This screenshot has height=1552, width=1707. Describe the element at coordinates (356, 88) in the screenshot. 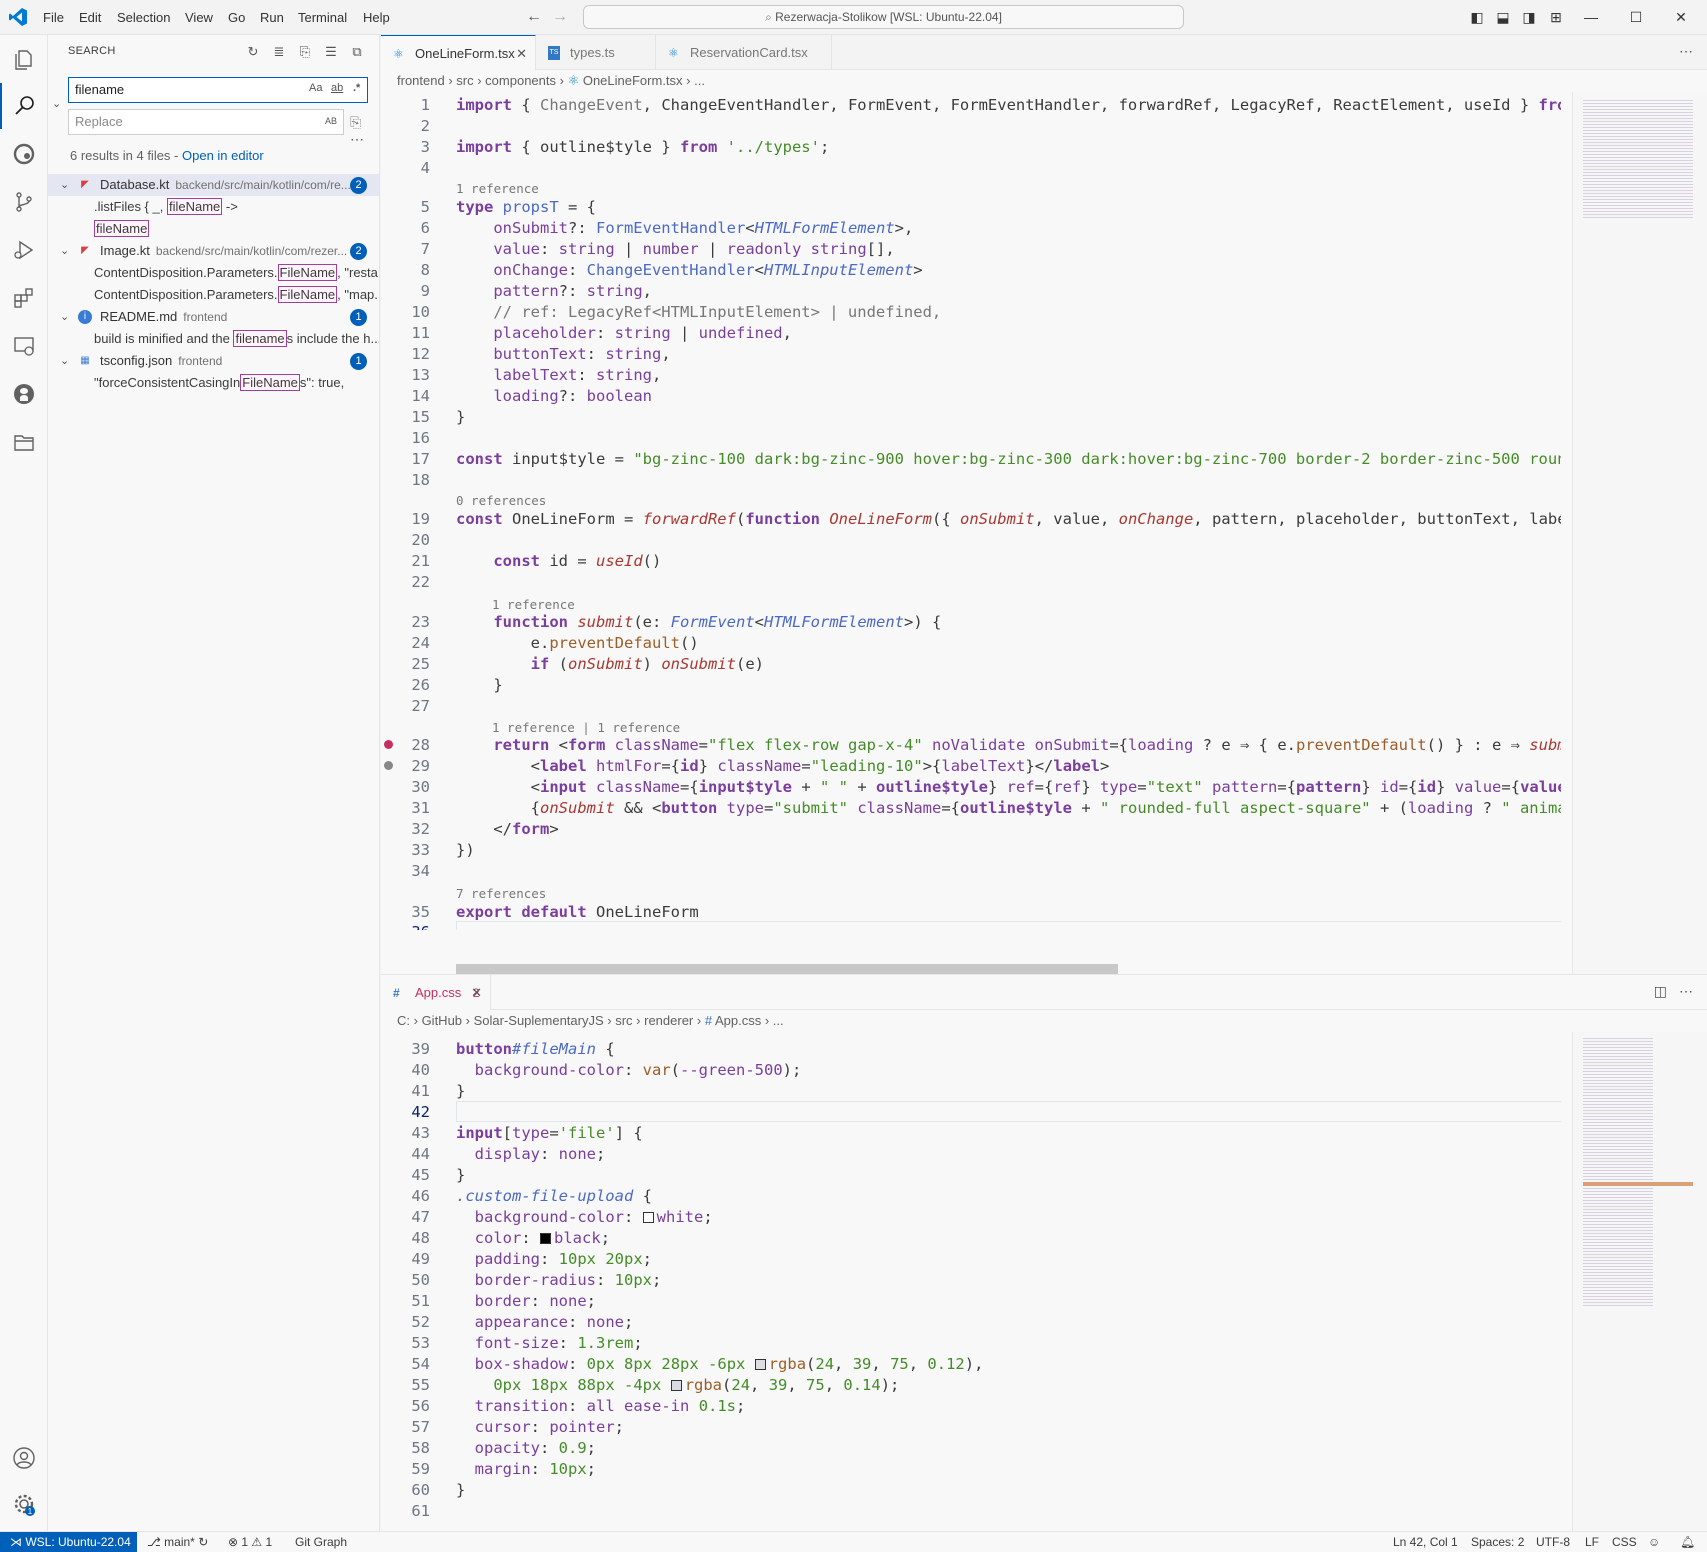

I see `use-regex-icon: .*` at that location.